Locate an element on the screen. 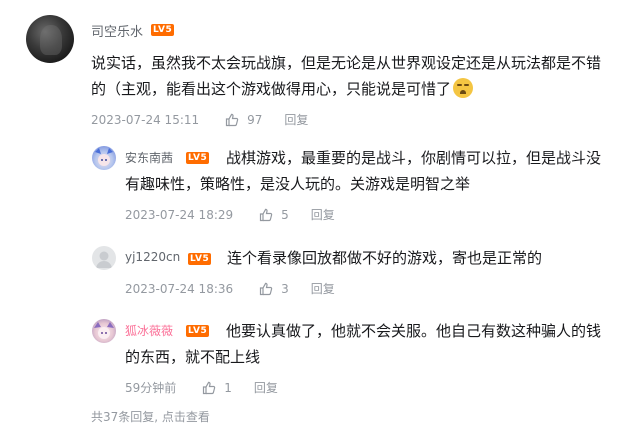  reply-meta: 59分钟前 1 回复 is located at coordinates (201, 387).